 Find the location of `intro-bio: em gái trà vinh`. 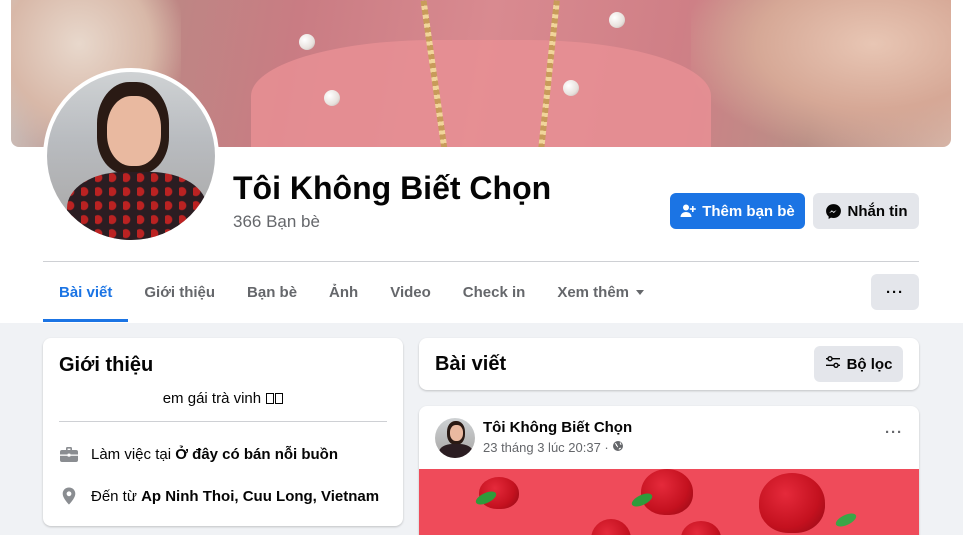

intro-bio: em gái trà vinh is located at coordinates (223, 398).